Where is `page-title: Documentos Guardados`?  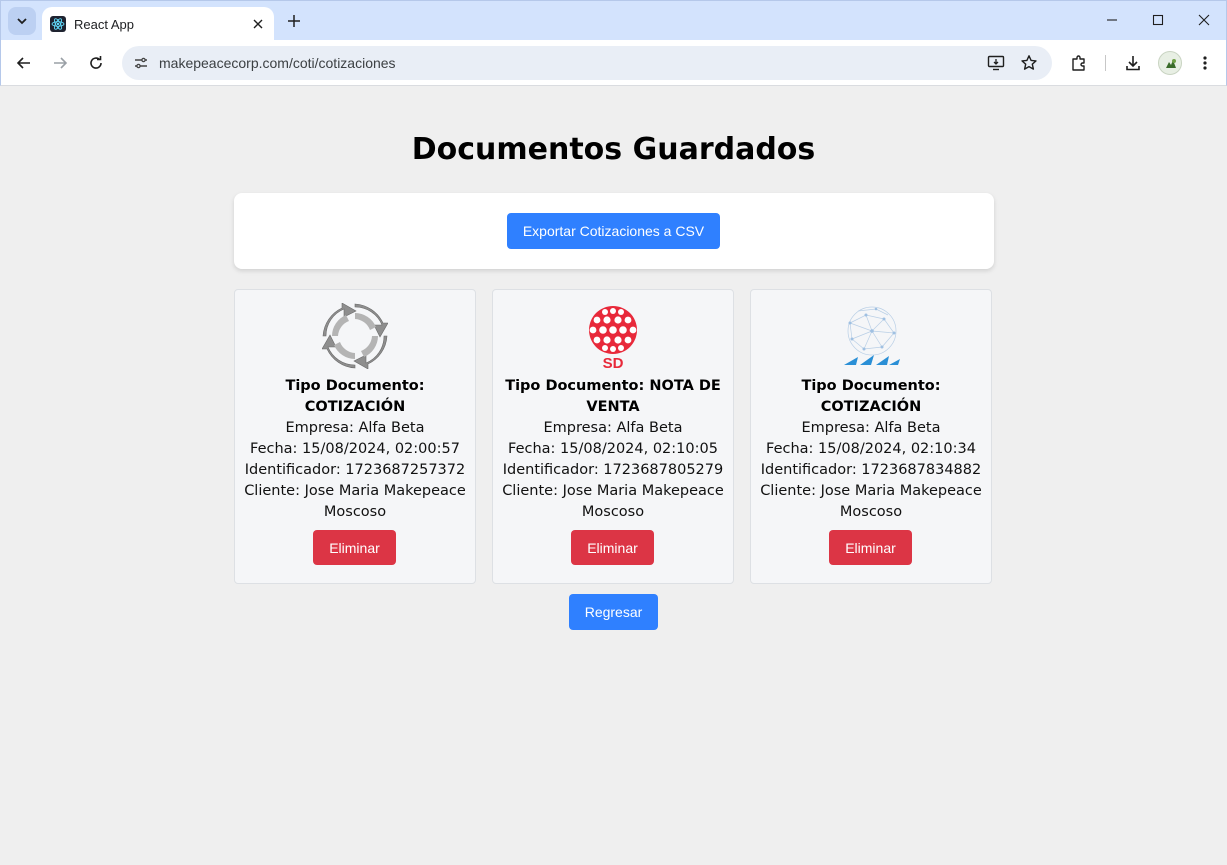
page-title: Documentos Guardados is located at coordinates (613, 149).